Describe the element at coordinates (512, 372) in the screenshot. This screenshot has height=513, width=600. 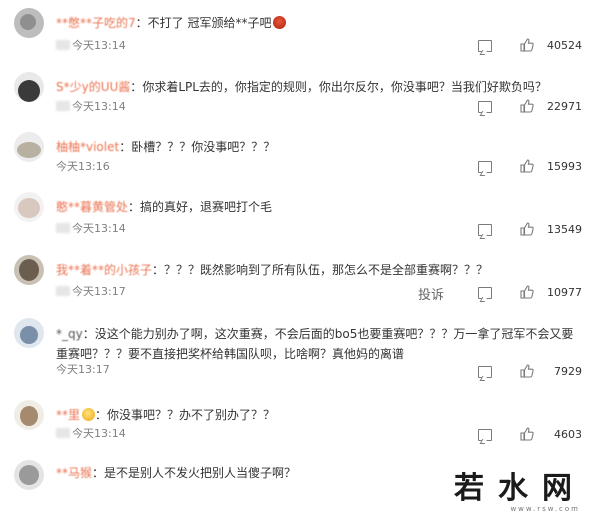
I see `comment-actions: 7929` at that location.